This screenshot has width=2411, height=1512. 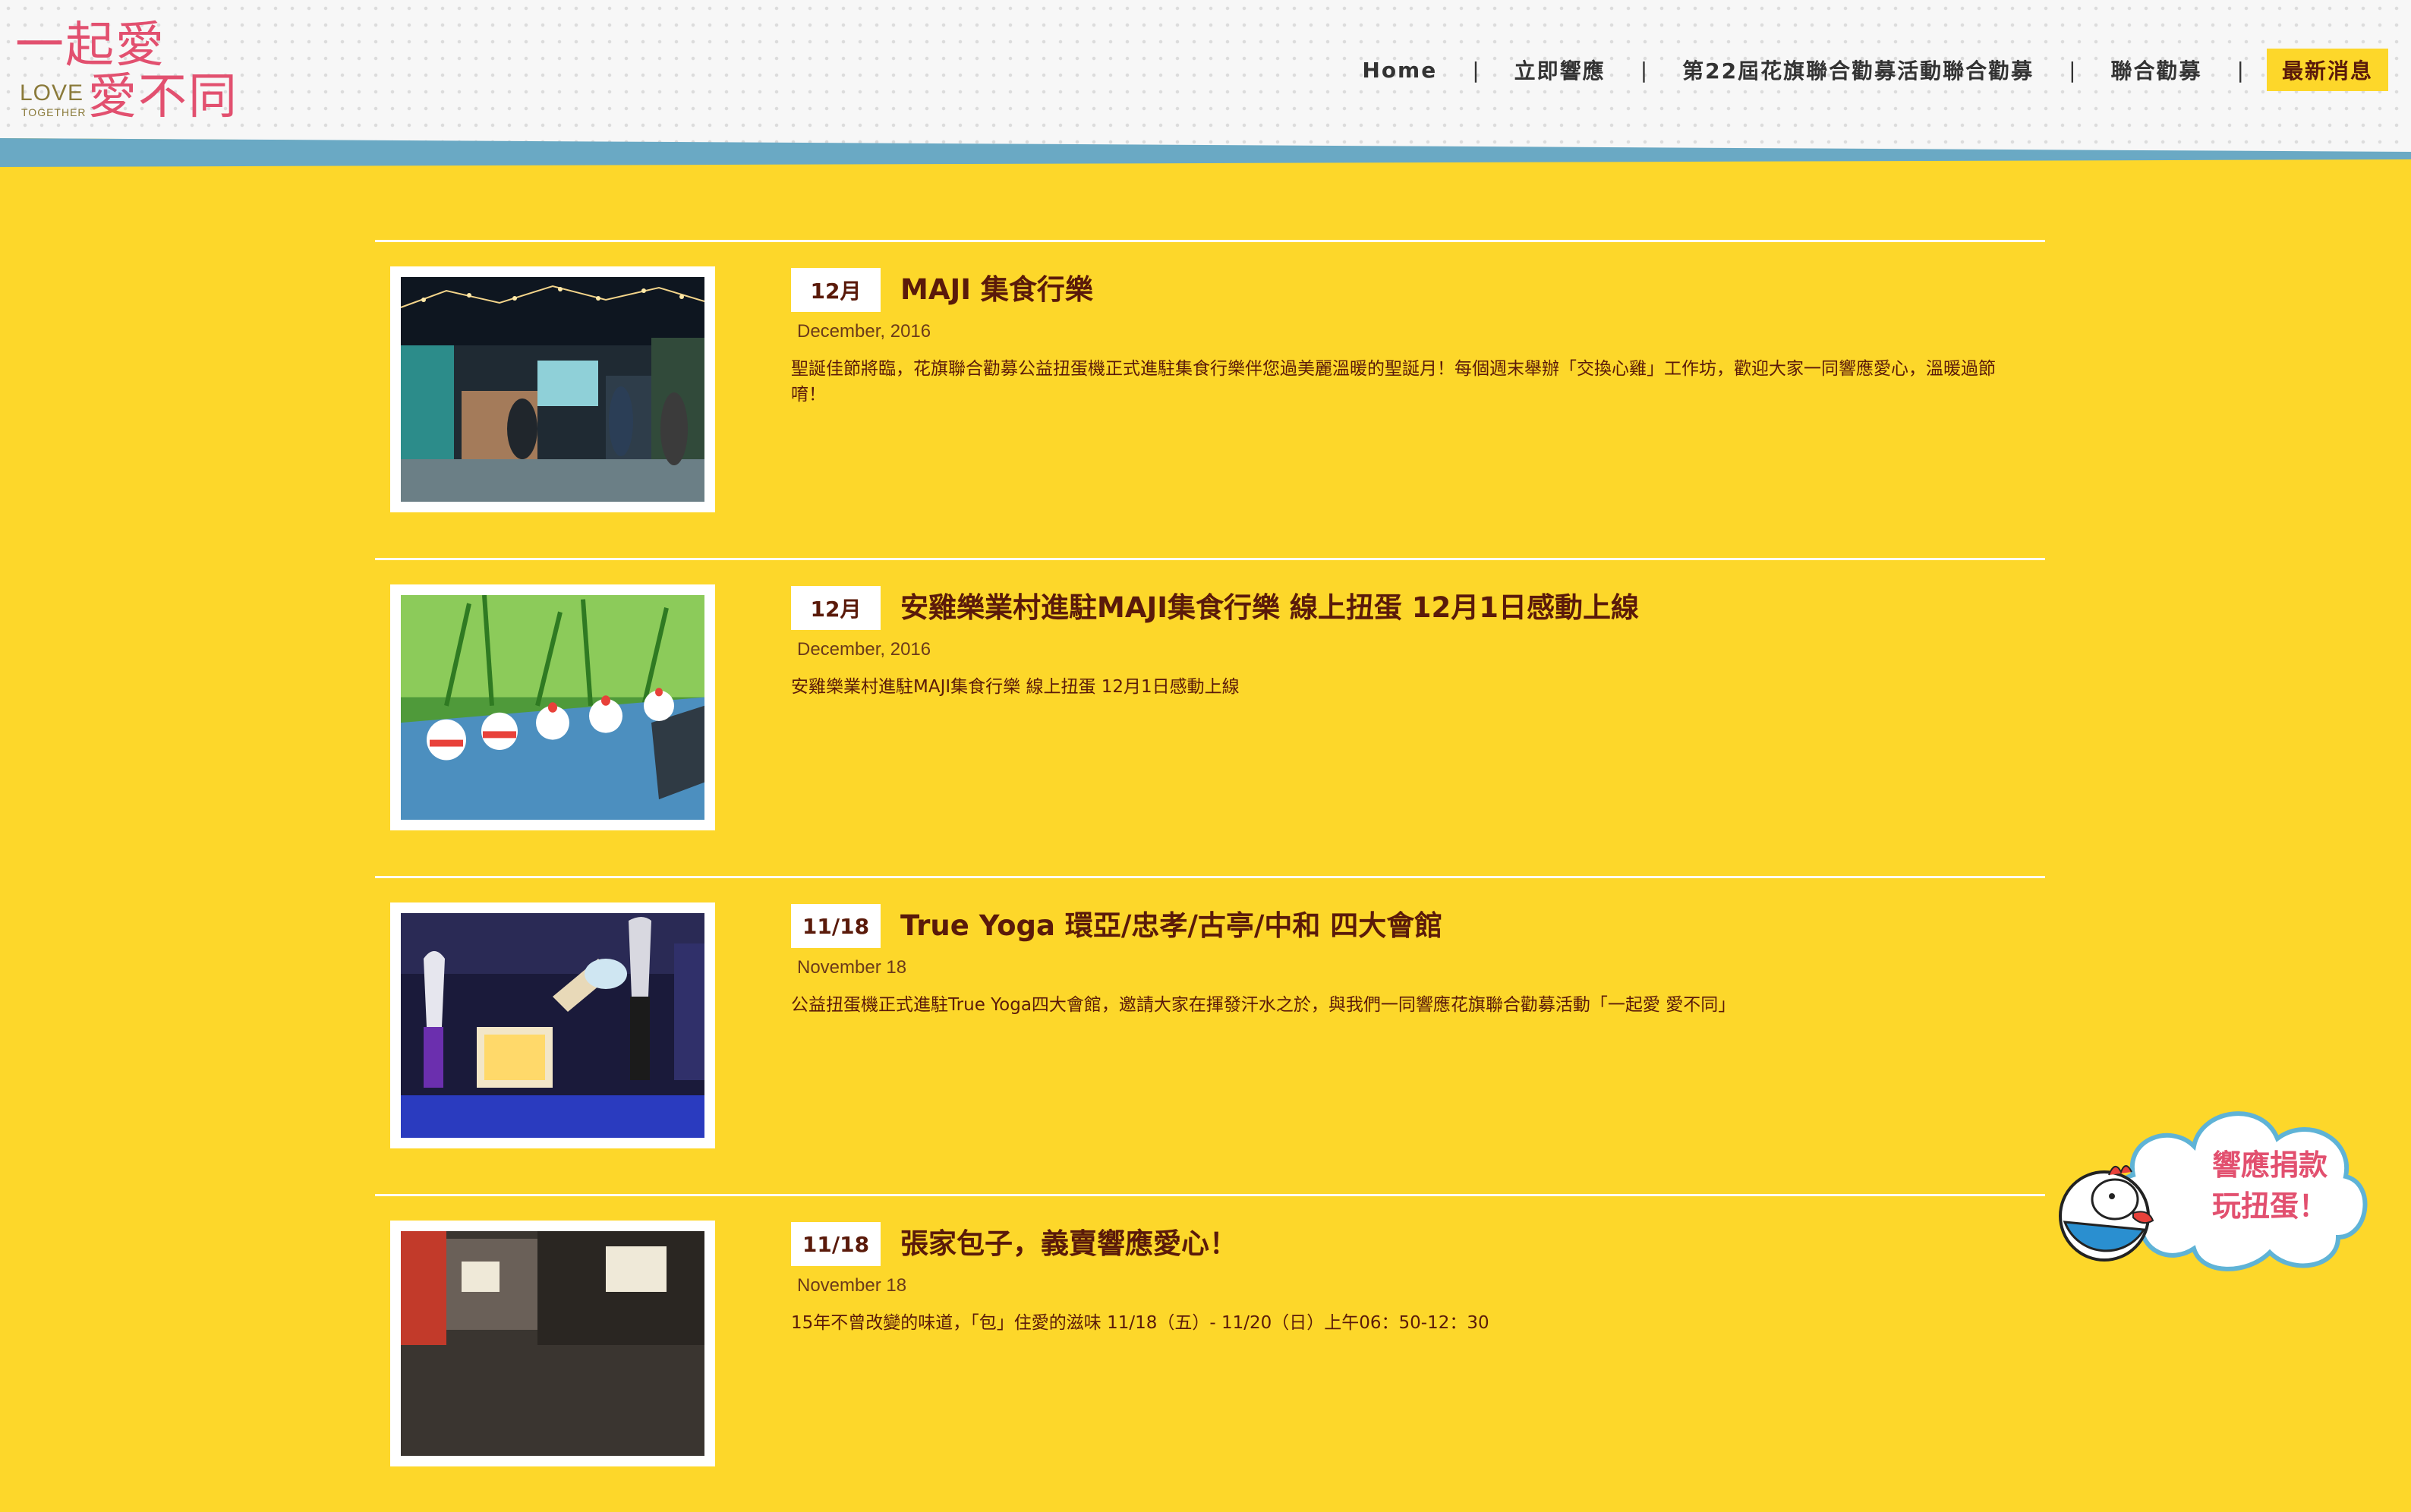 I want to click on site-logo: 一起愛 LOVE TOGETHER 愛不同, so click(x=126, y=74).